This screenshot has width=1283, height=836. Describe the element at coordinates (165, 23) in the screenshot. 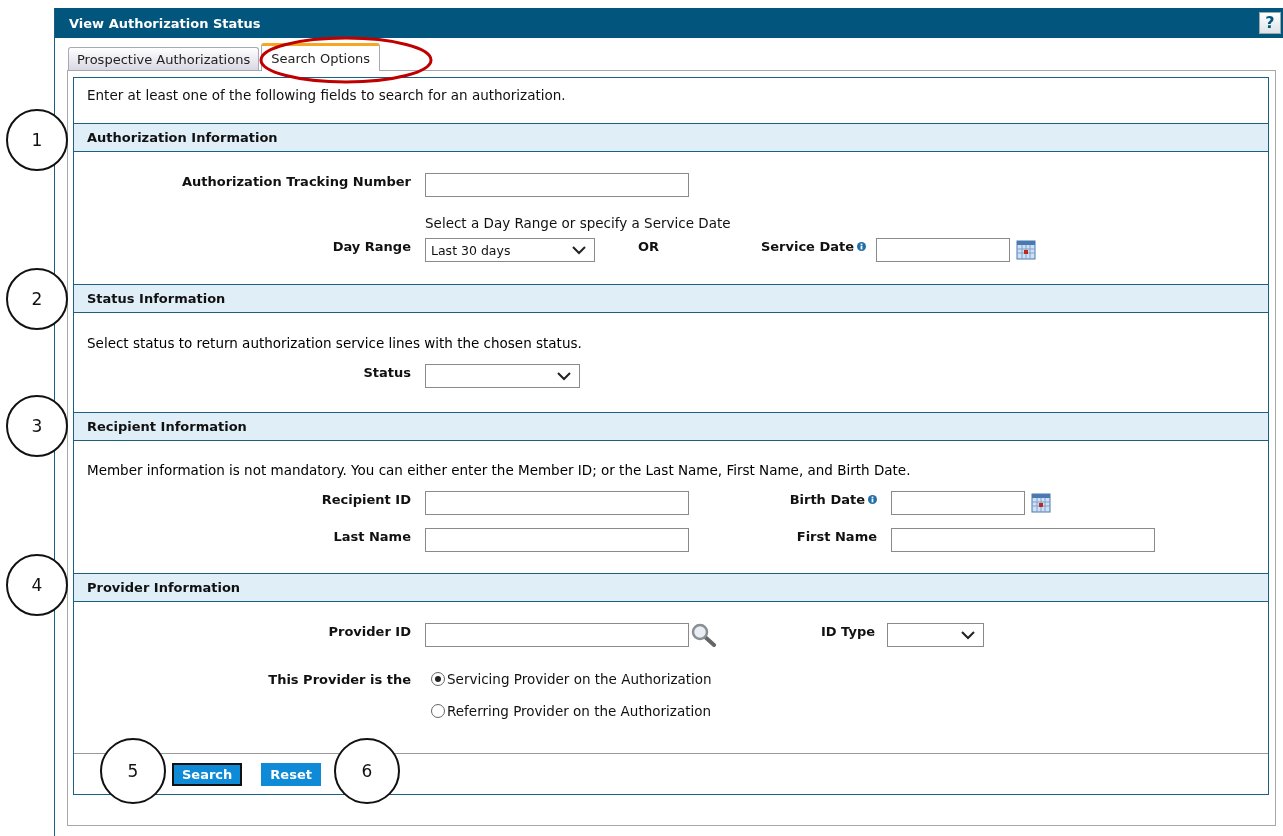

I see `window-title: View Authorization Status` at that location.